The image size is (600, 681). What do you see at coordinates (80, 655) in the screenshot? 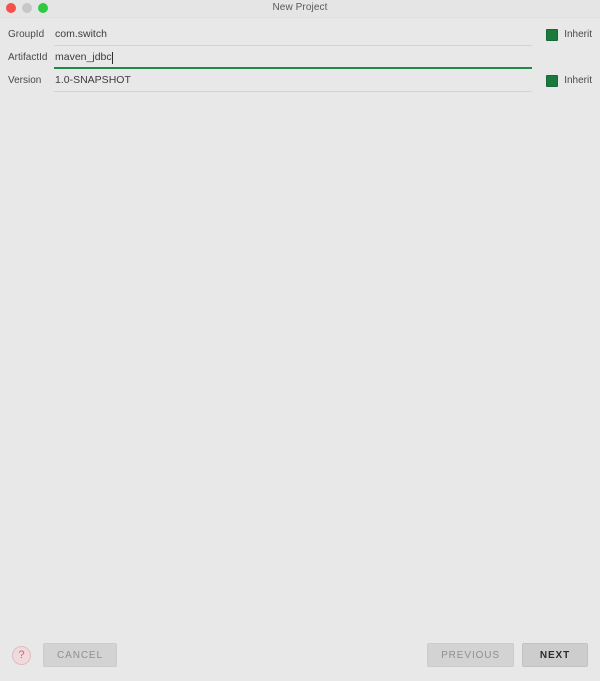
I see `cancel-button: CANCEL` at bounding box center [80, 655].